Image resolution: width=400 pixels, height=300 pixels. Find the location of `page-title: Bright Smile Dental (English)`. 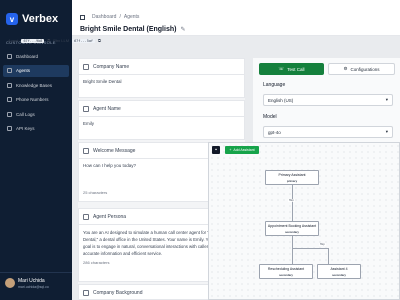

page-title: Bright Smile Dental (English) is located at coordinates (128, 29).